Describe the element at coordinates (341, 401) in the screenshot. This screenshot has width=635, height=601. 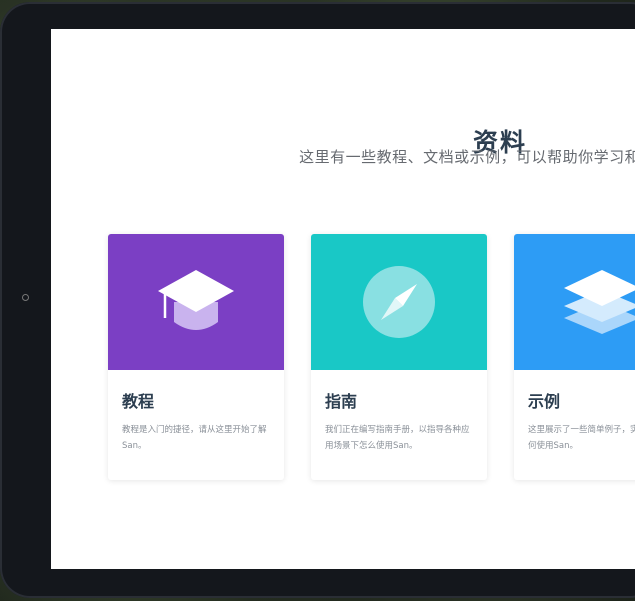
I see `card-guide-title: 指南` at that location.